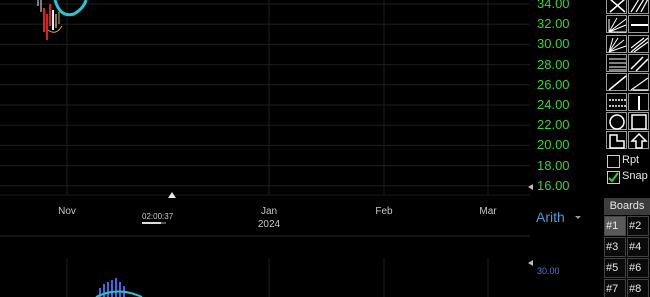 Image resolution: width=650 pixels, height=297 pixels. Describe the element at coordinates (631, 160) in the screenshot. I see `repeat-label: Rpt` at that location.